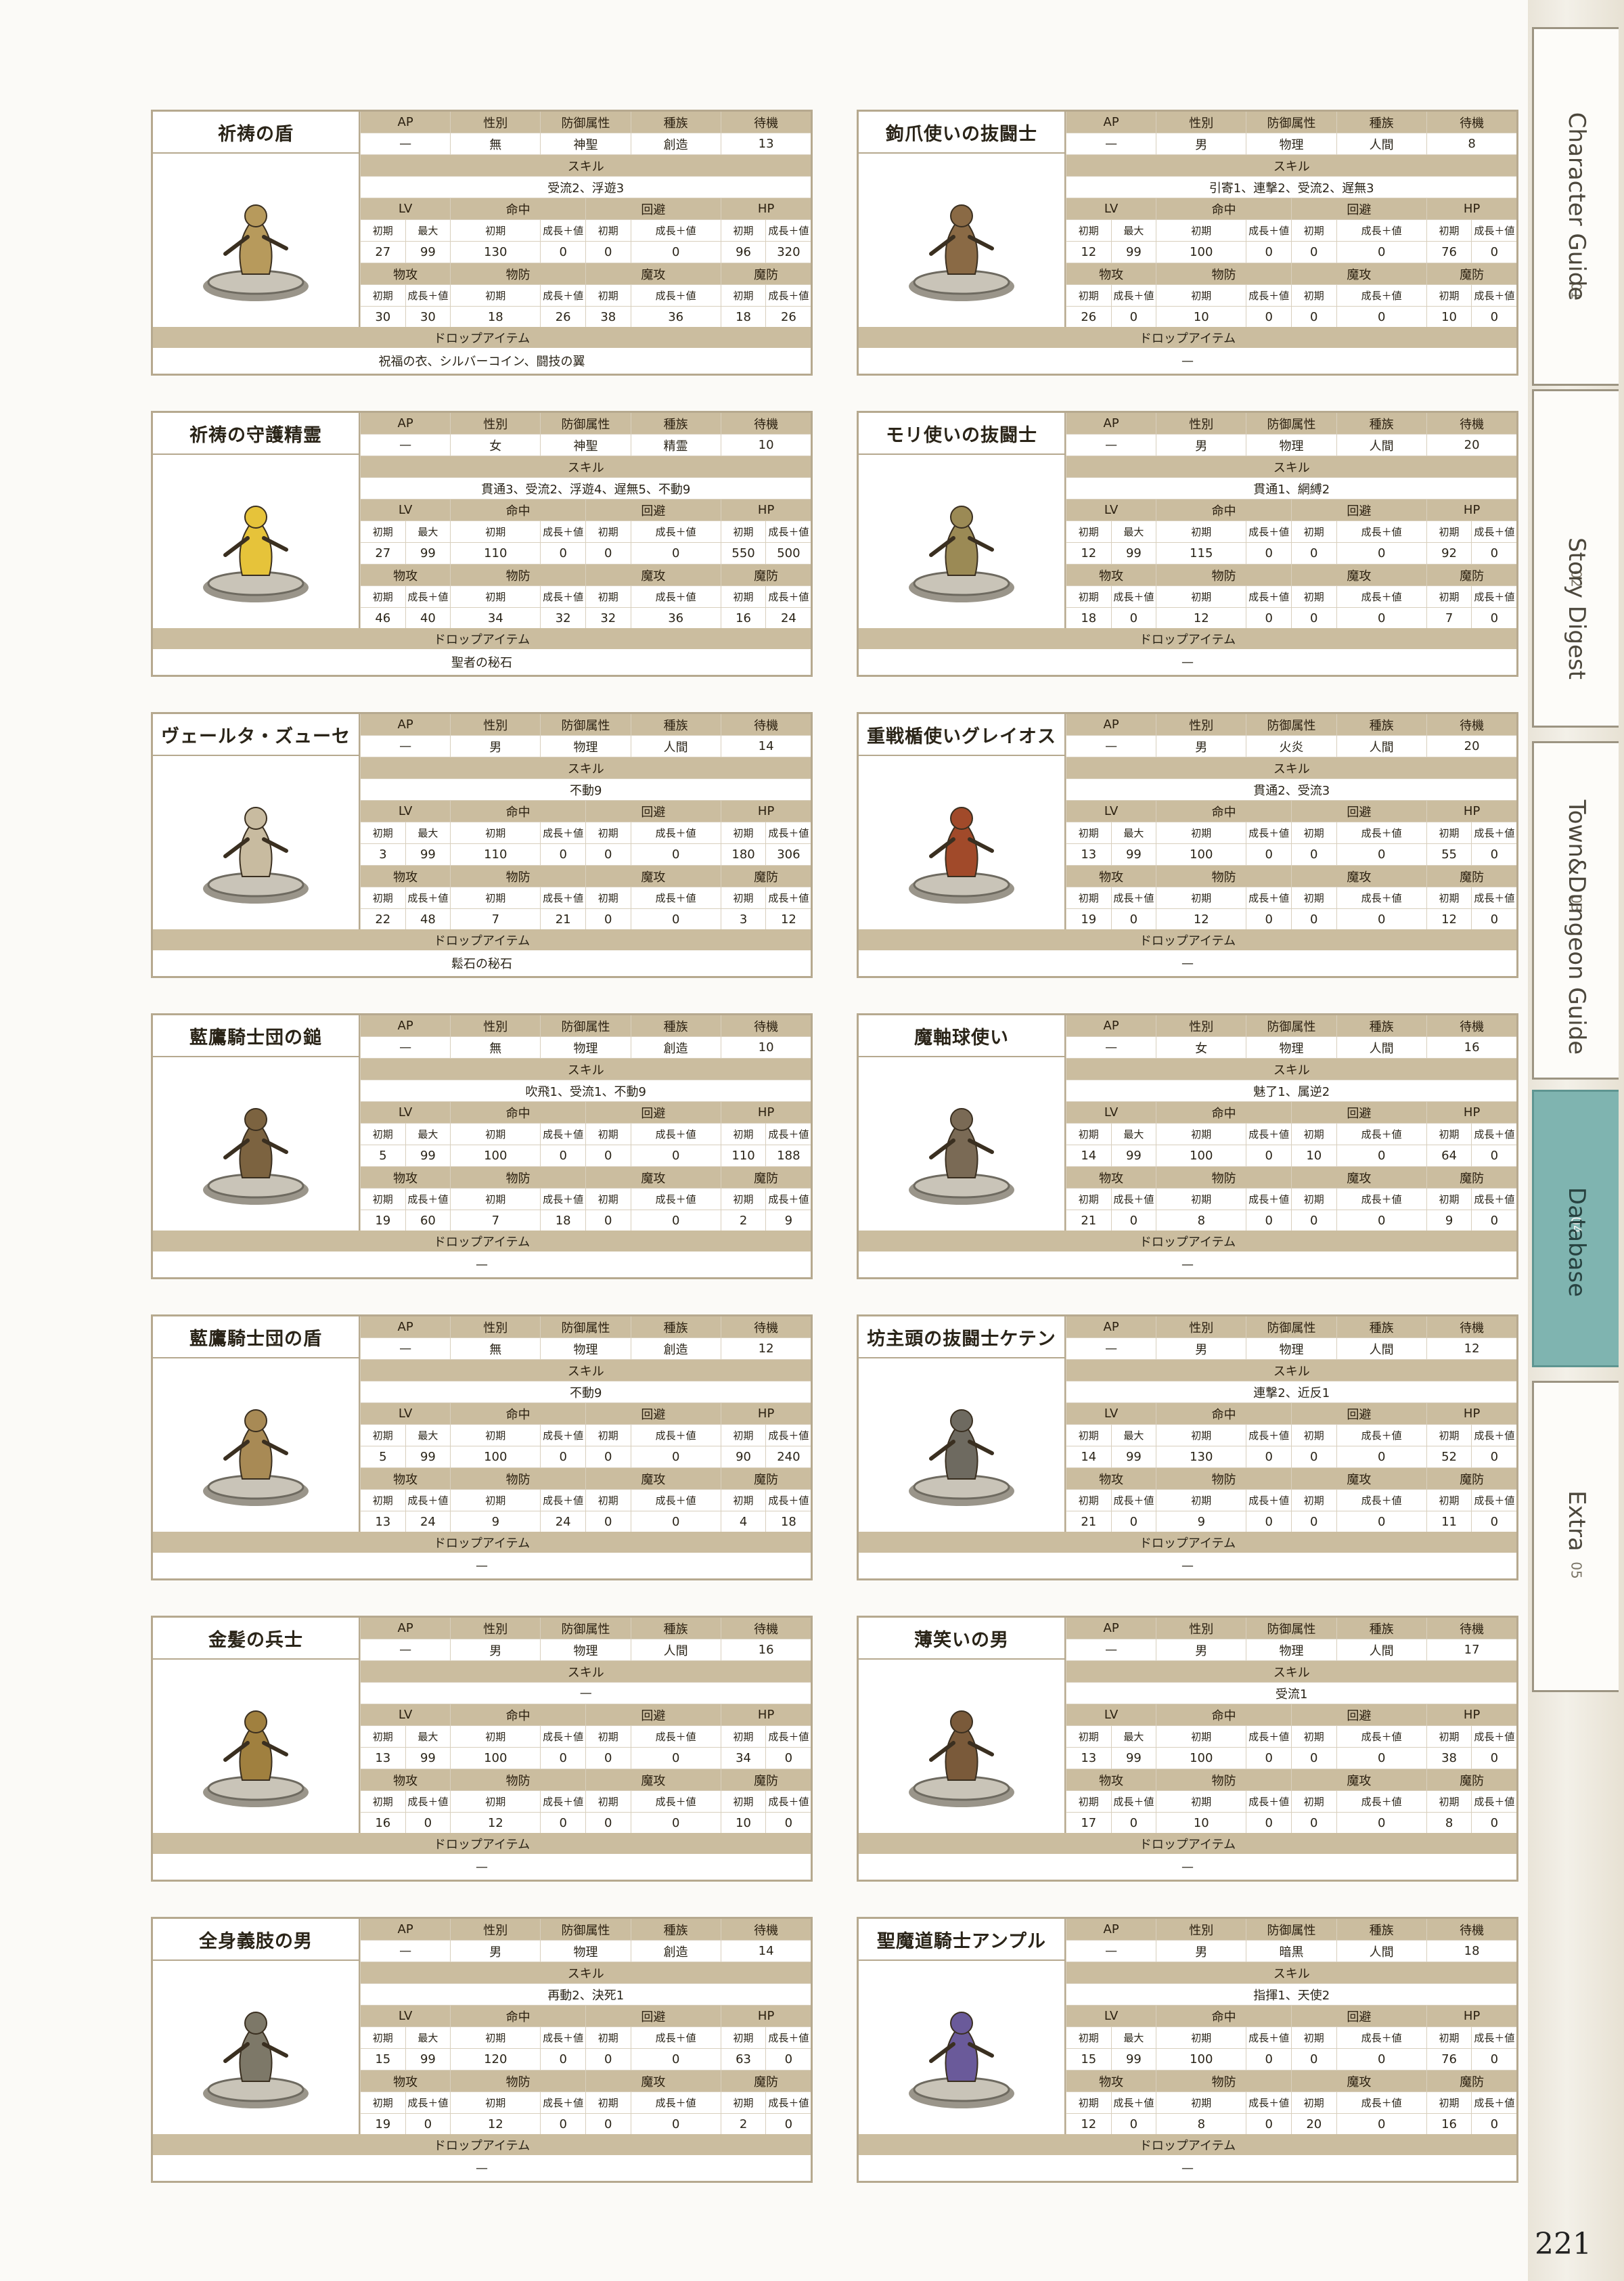 This screenshot has width=1624, height=2281. What do you see at coordinates (1471, 746) in the screenshot?
I see `attr-wait: 20` at bounding box center [1471, 746].